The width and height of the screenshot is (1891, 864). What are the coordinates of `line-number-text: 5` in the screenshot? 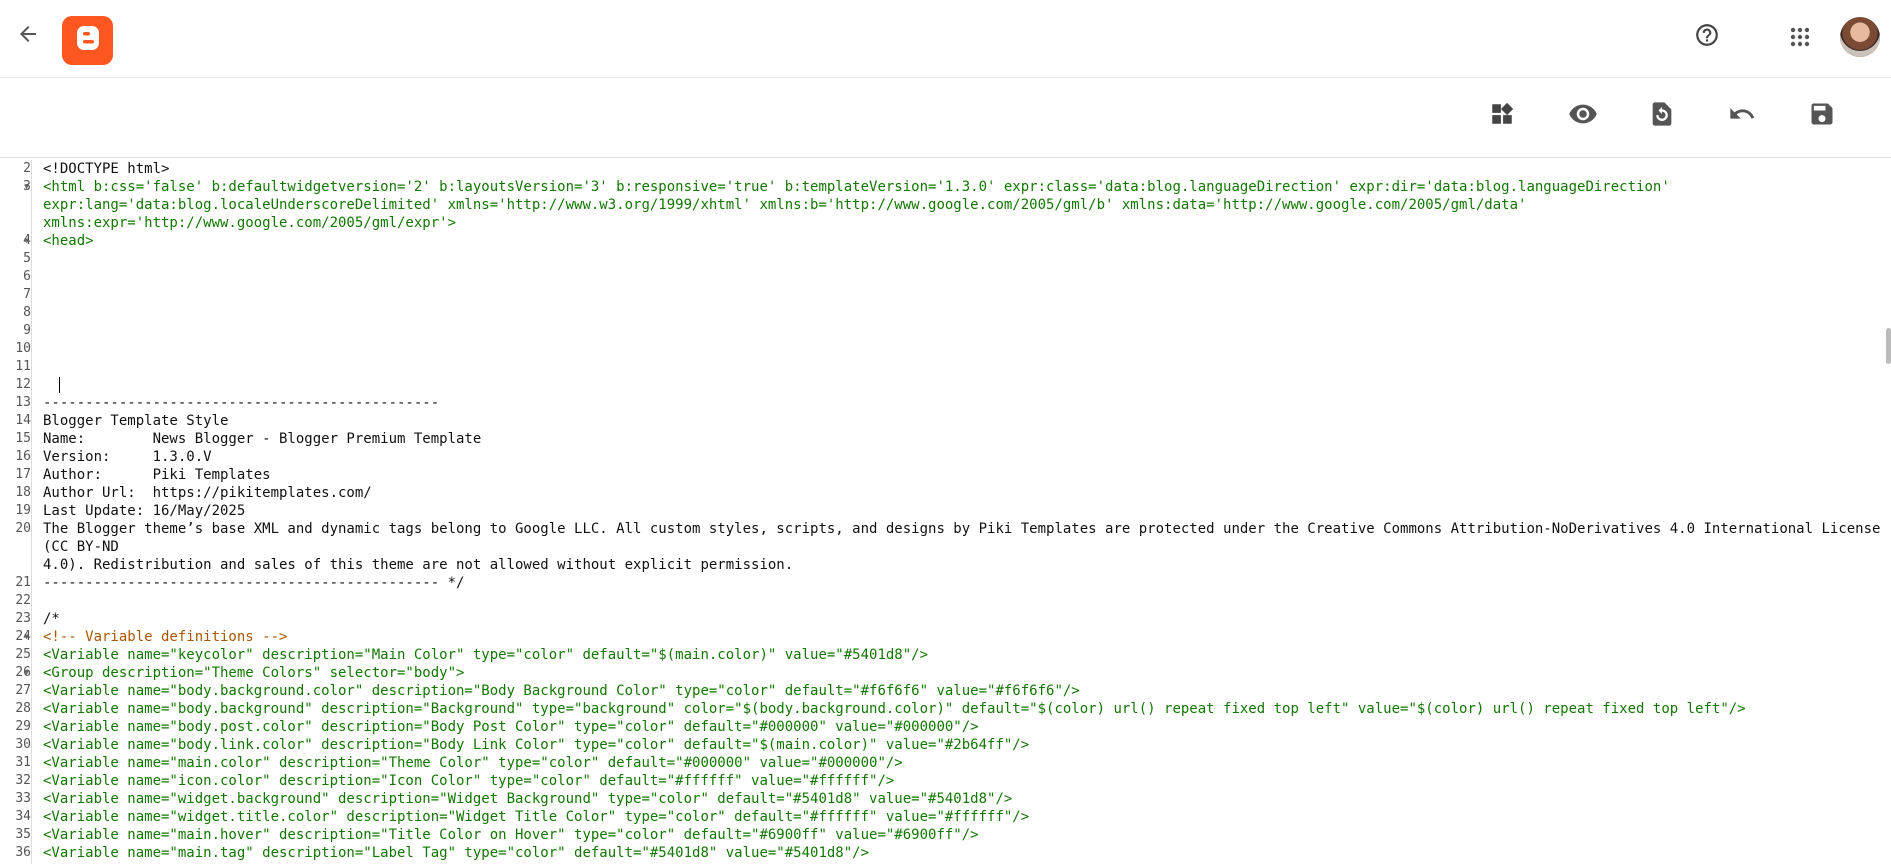 It's located at (27, 258).